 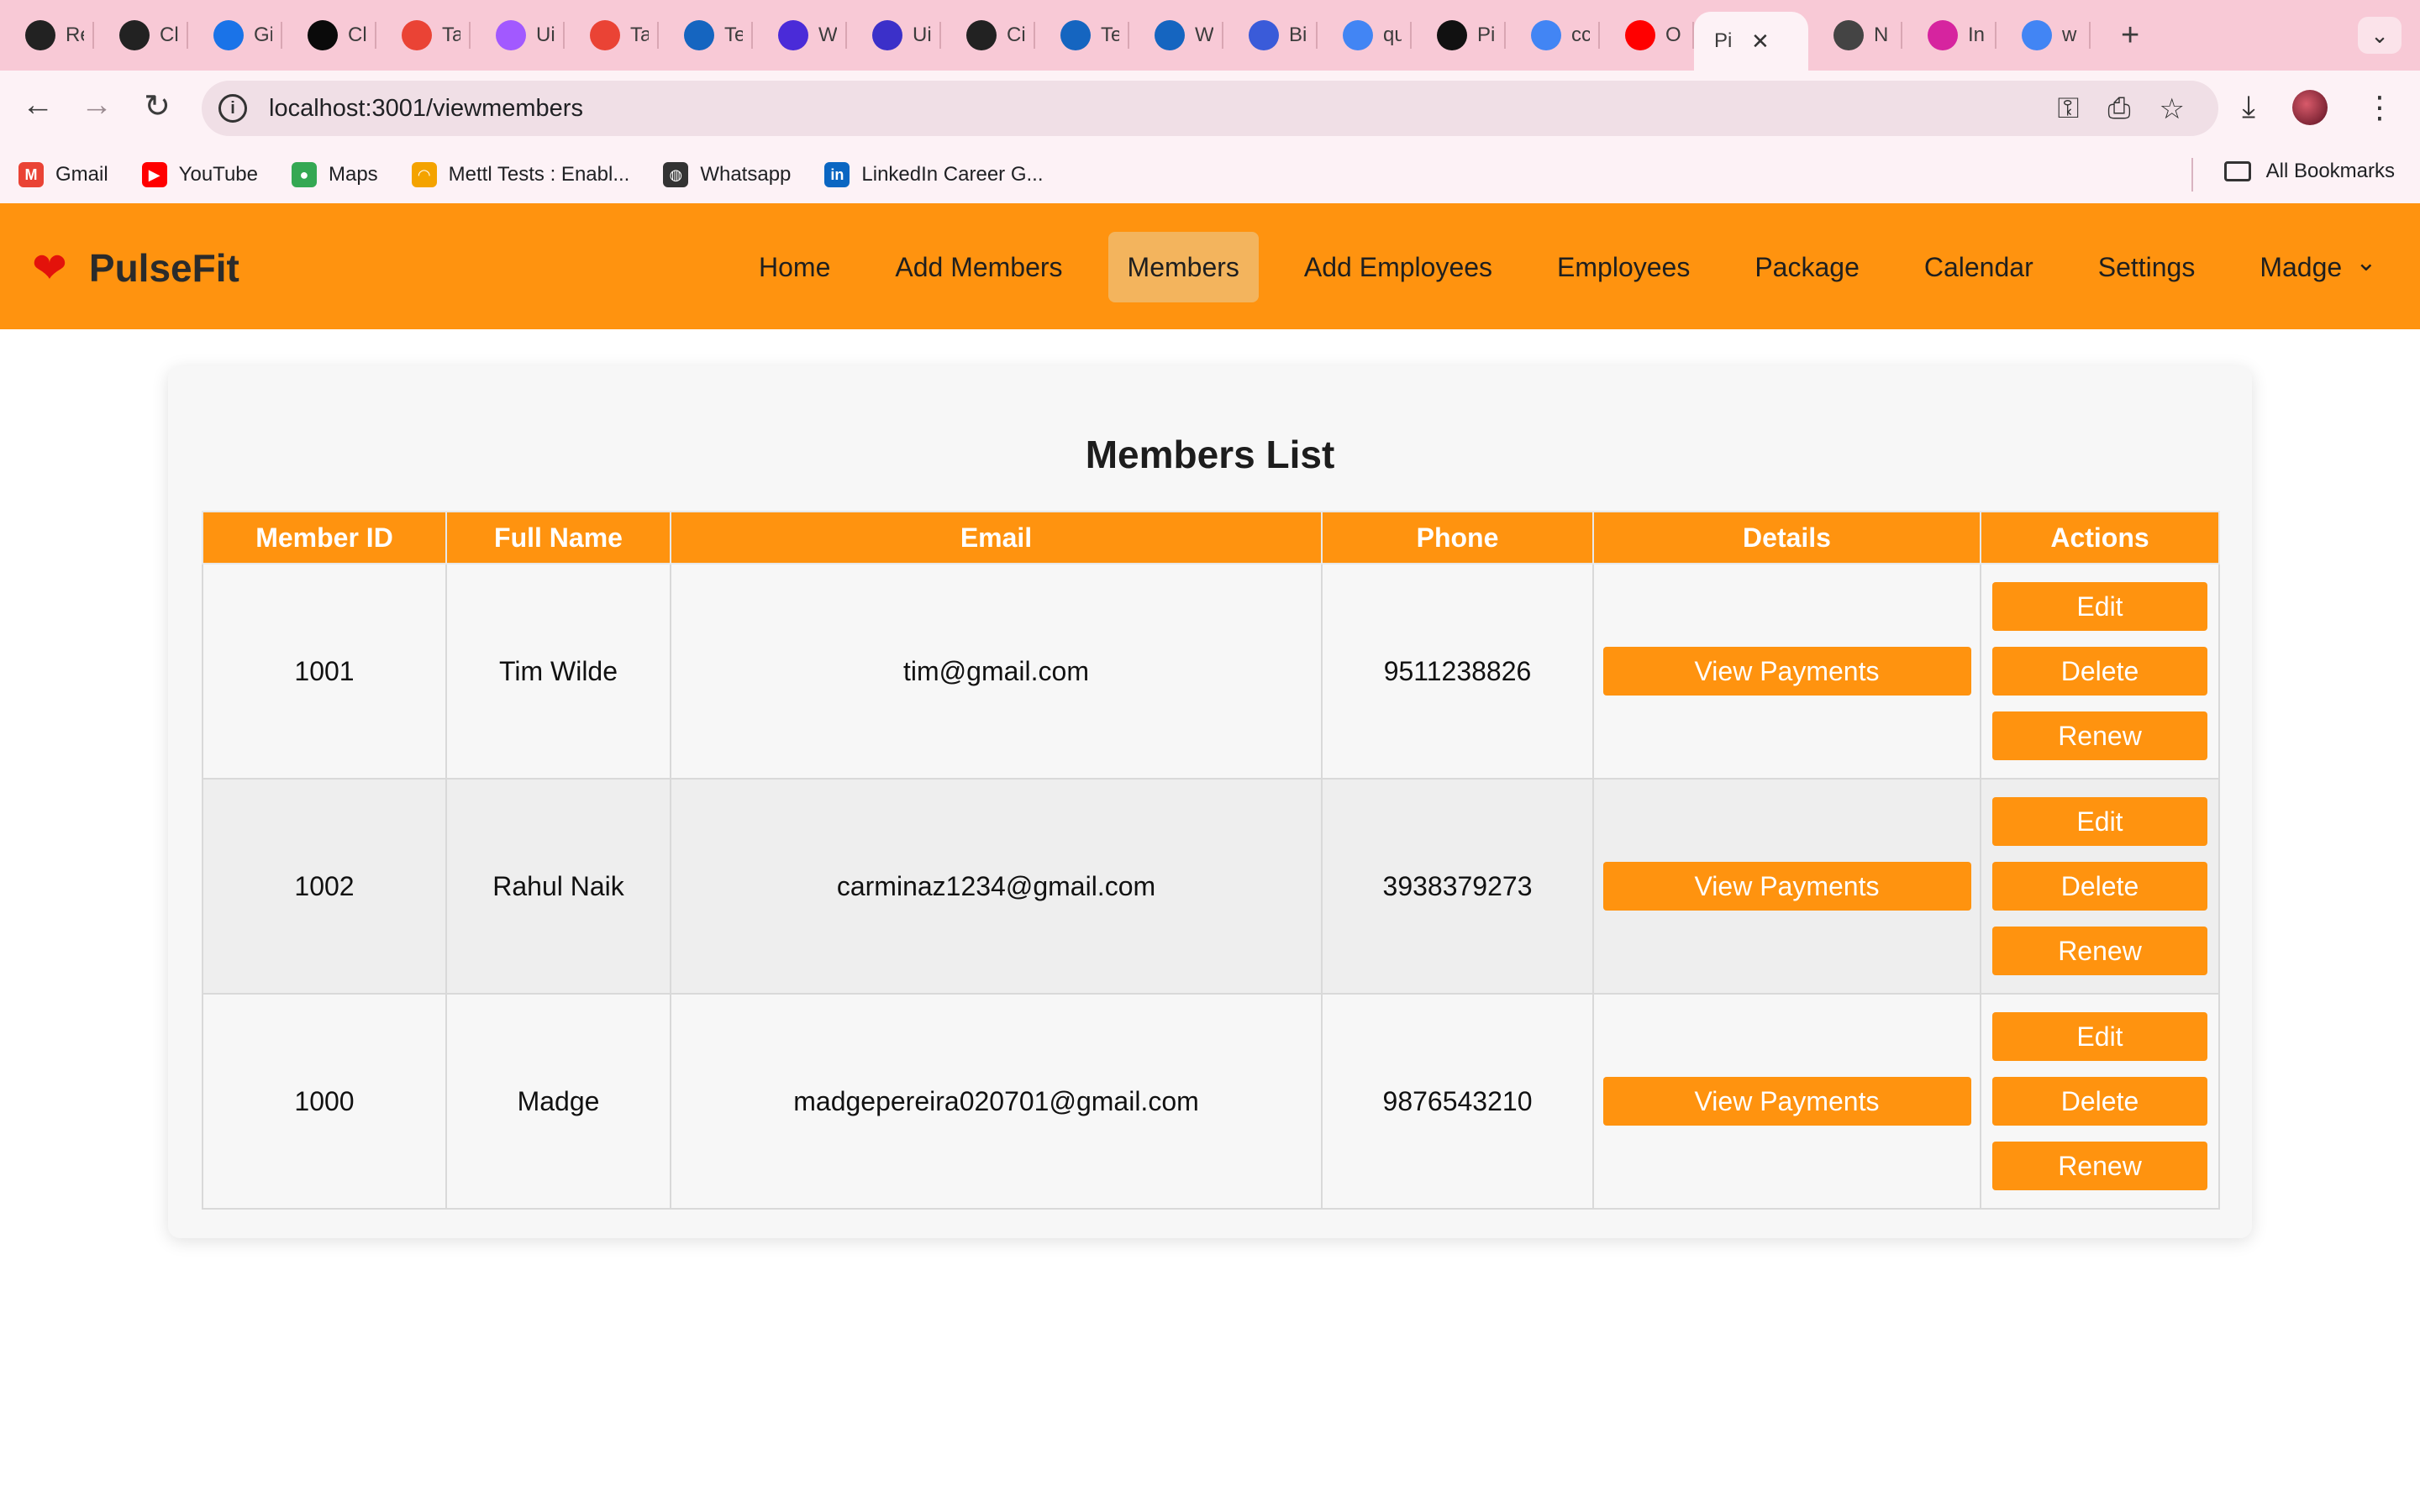 I want to click on nav-add-members: Add Members, so click(x=978, y=267).